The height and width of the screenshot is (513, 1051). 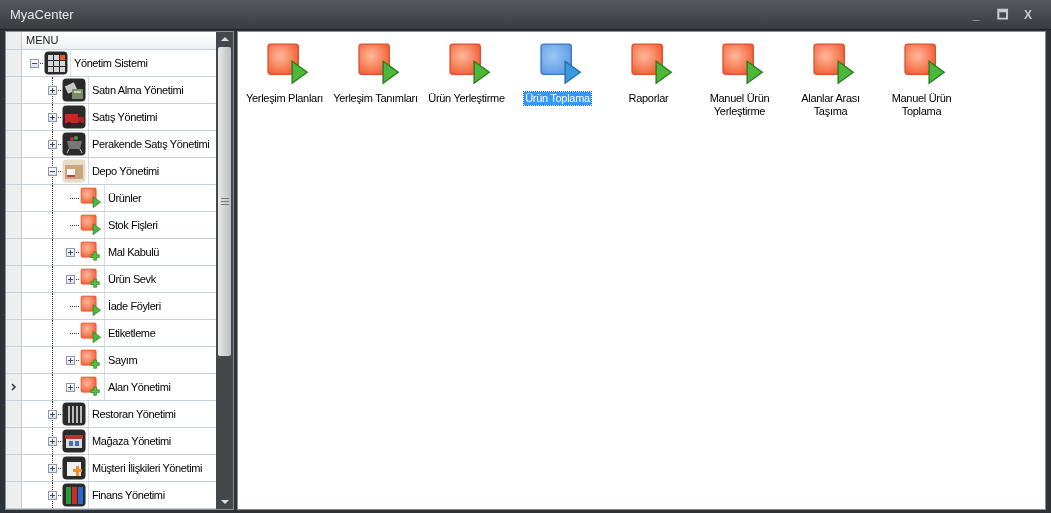 I want to click on menu-item: Alan Yönetimi, so click(x=139, y=387).